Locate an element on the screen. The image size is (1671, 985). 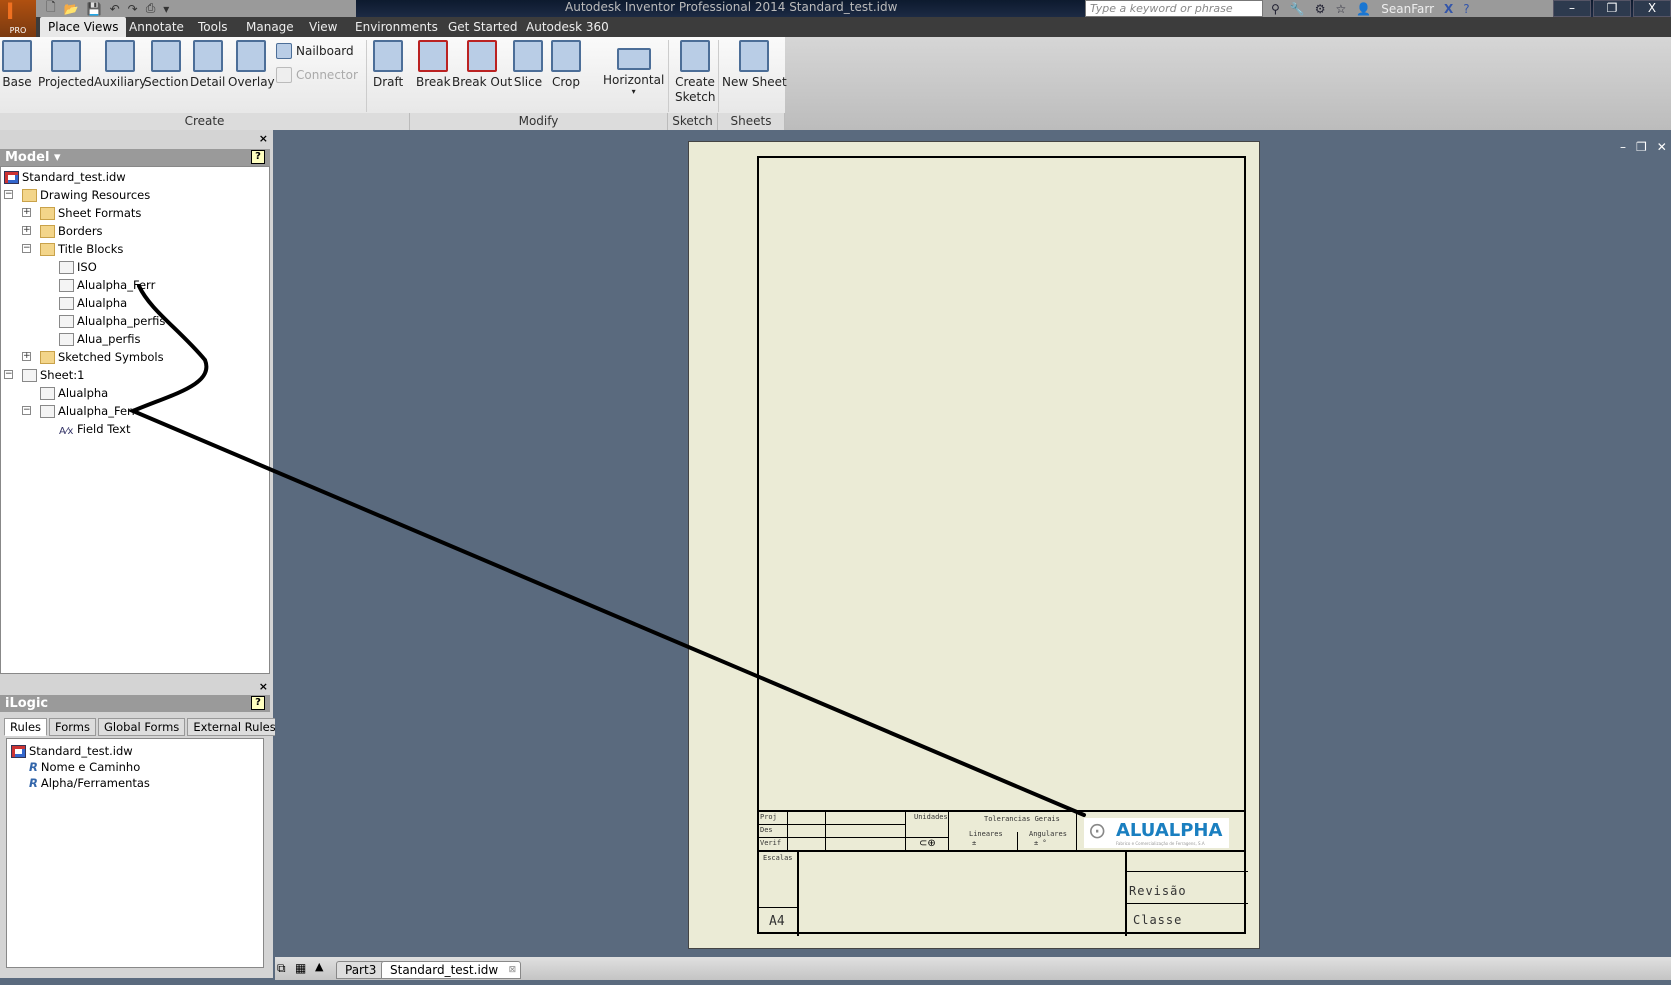
slice-button: Slice is located at coordinates (528, 64).